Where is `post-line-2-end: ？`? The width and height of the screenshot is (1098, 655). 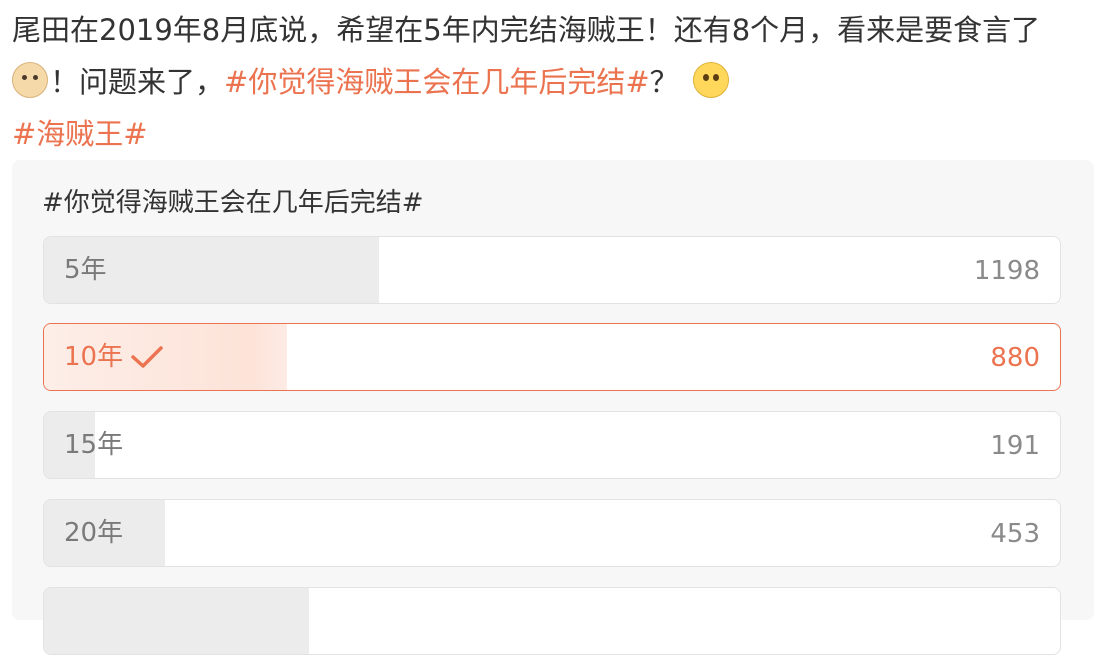 post-line-2-end: ？ is located at coordinates (664, 82).